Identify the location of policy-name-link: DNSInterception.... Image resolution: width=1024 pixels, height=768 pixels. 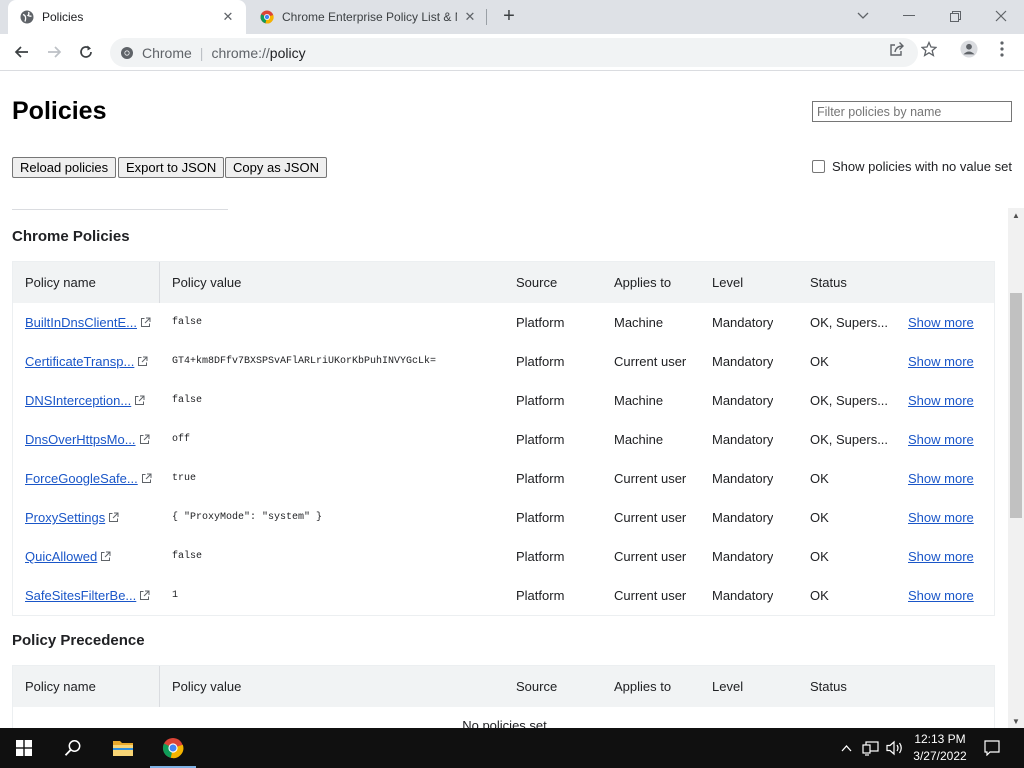
(78, 400).